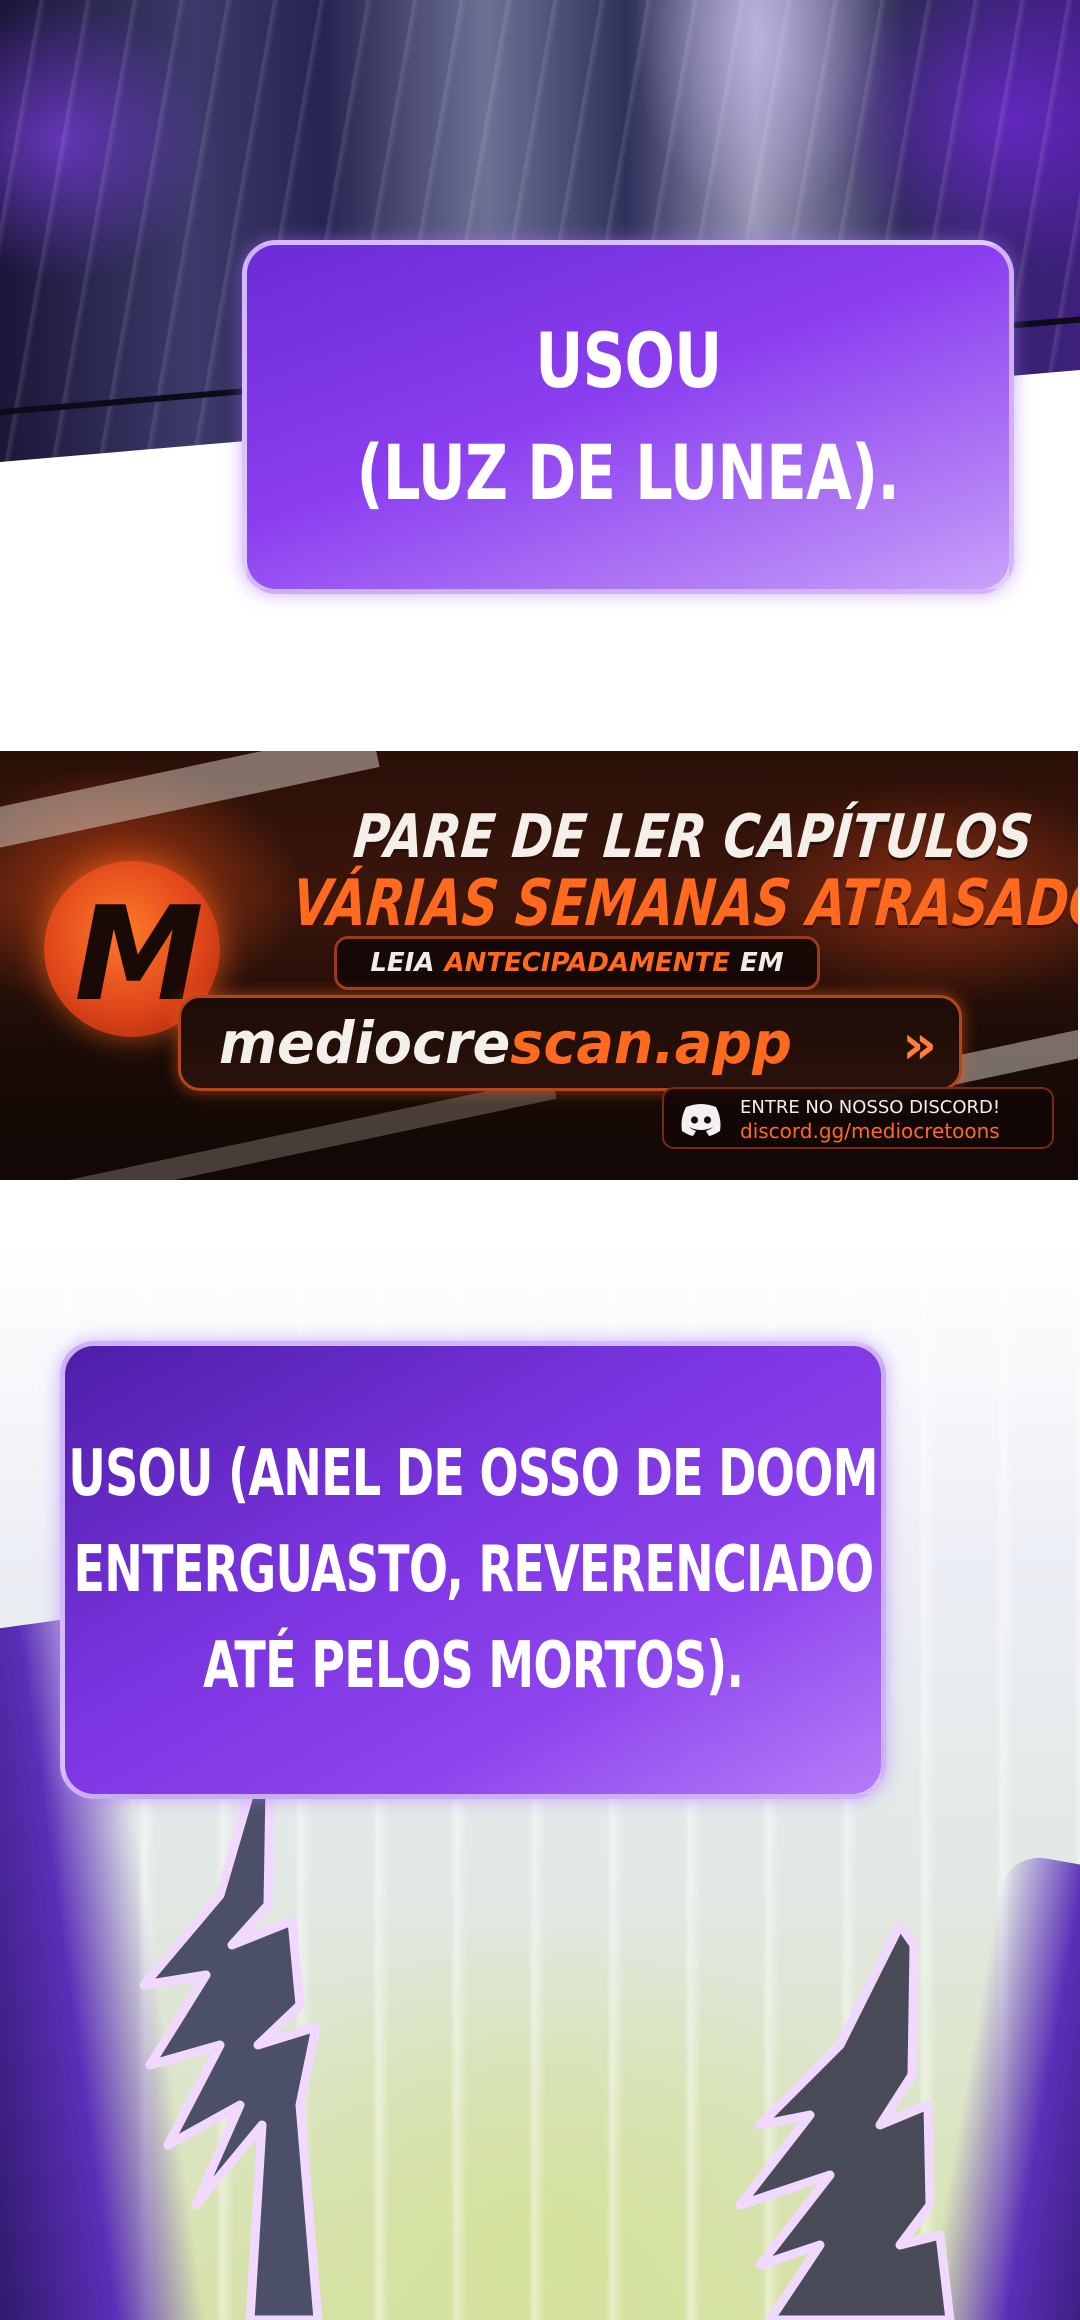 The width and height of the screenshot is (1080, 2320). I want to click on read-early-label: LEIA ANTECIPADAMENTE EM, so click(577, 963).